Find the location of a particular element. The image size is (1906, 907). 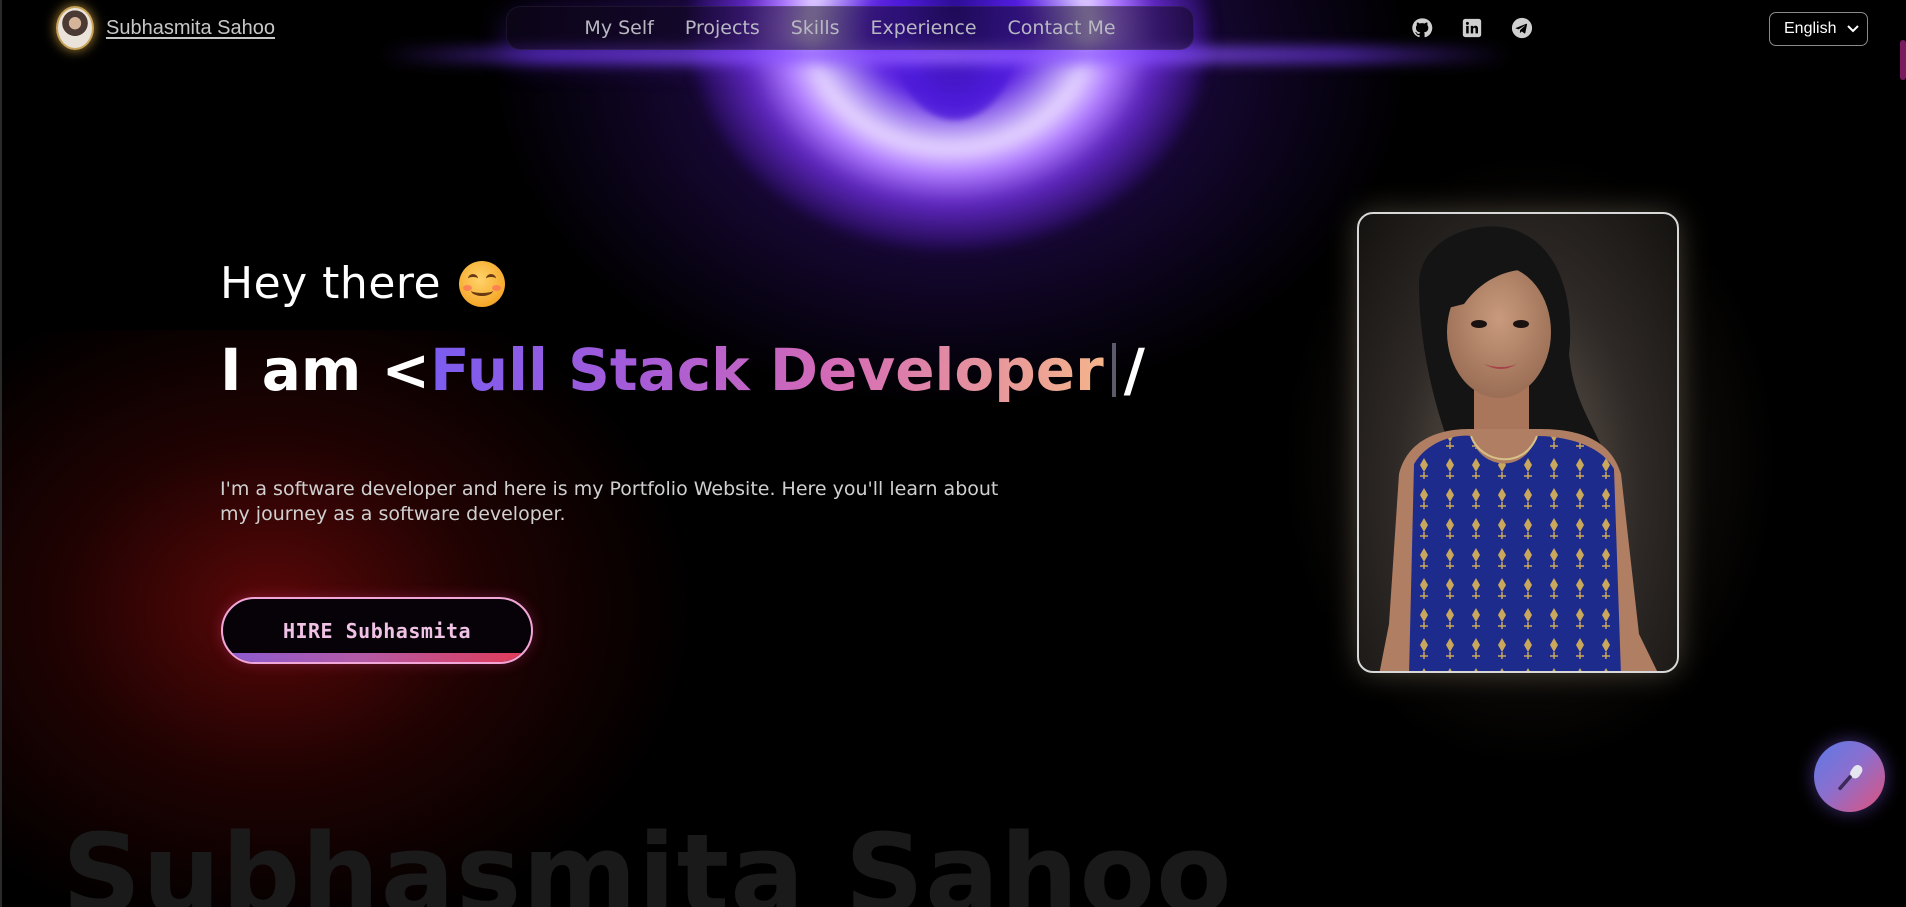

typing-caret is located at coordinates (1113, 370).